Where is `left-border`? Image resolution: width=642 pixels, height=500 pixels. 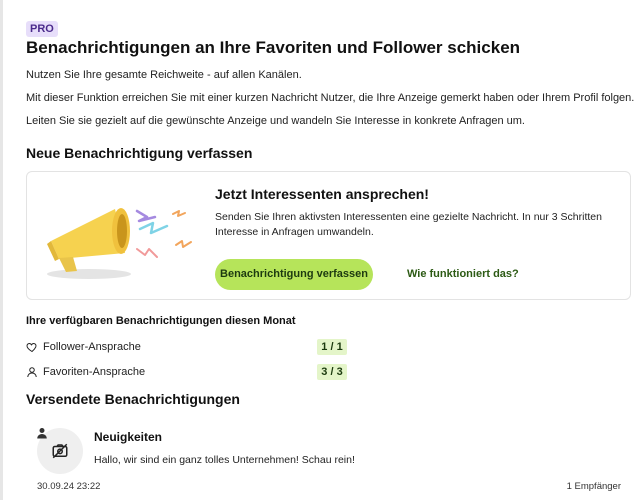 left-border is located at coordinates (1, 250).